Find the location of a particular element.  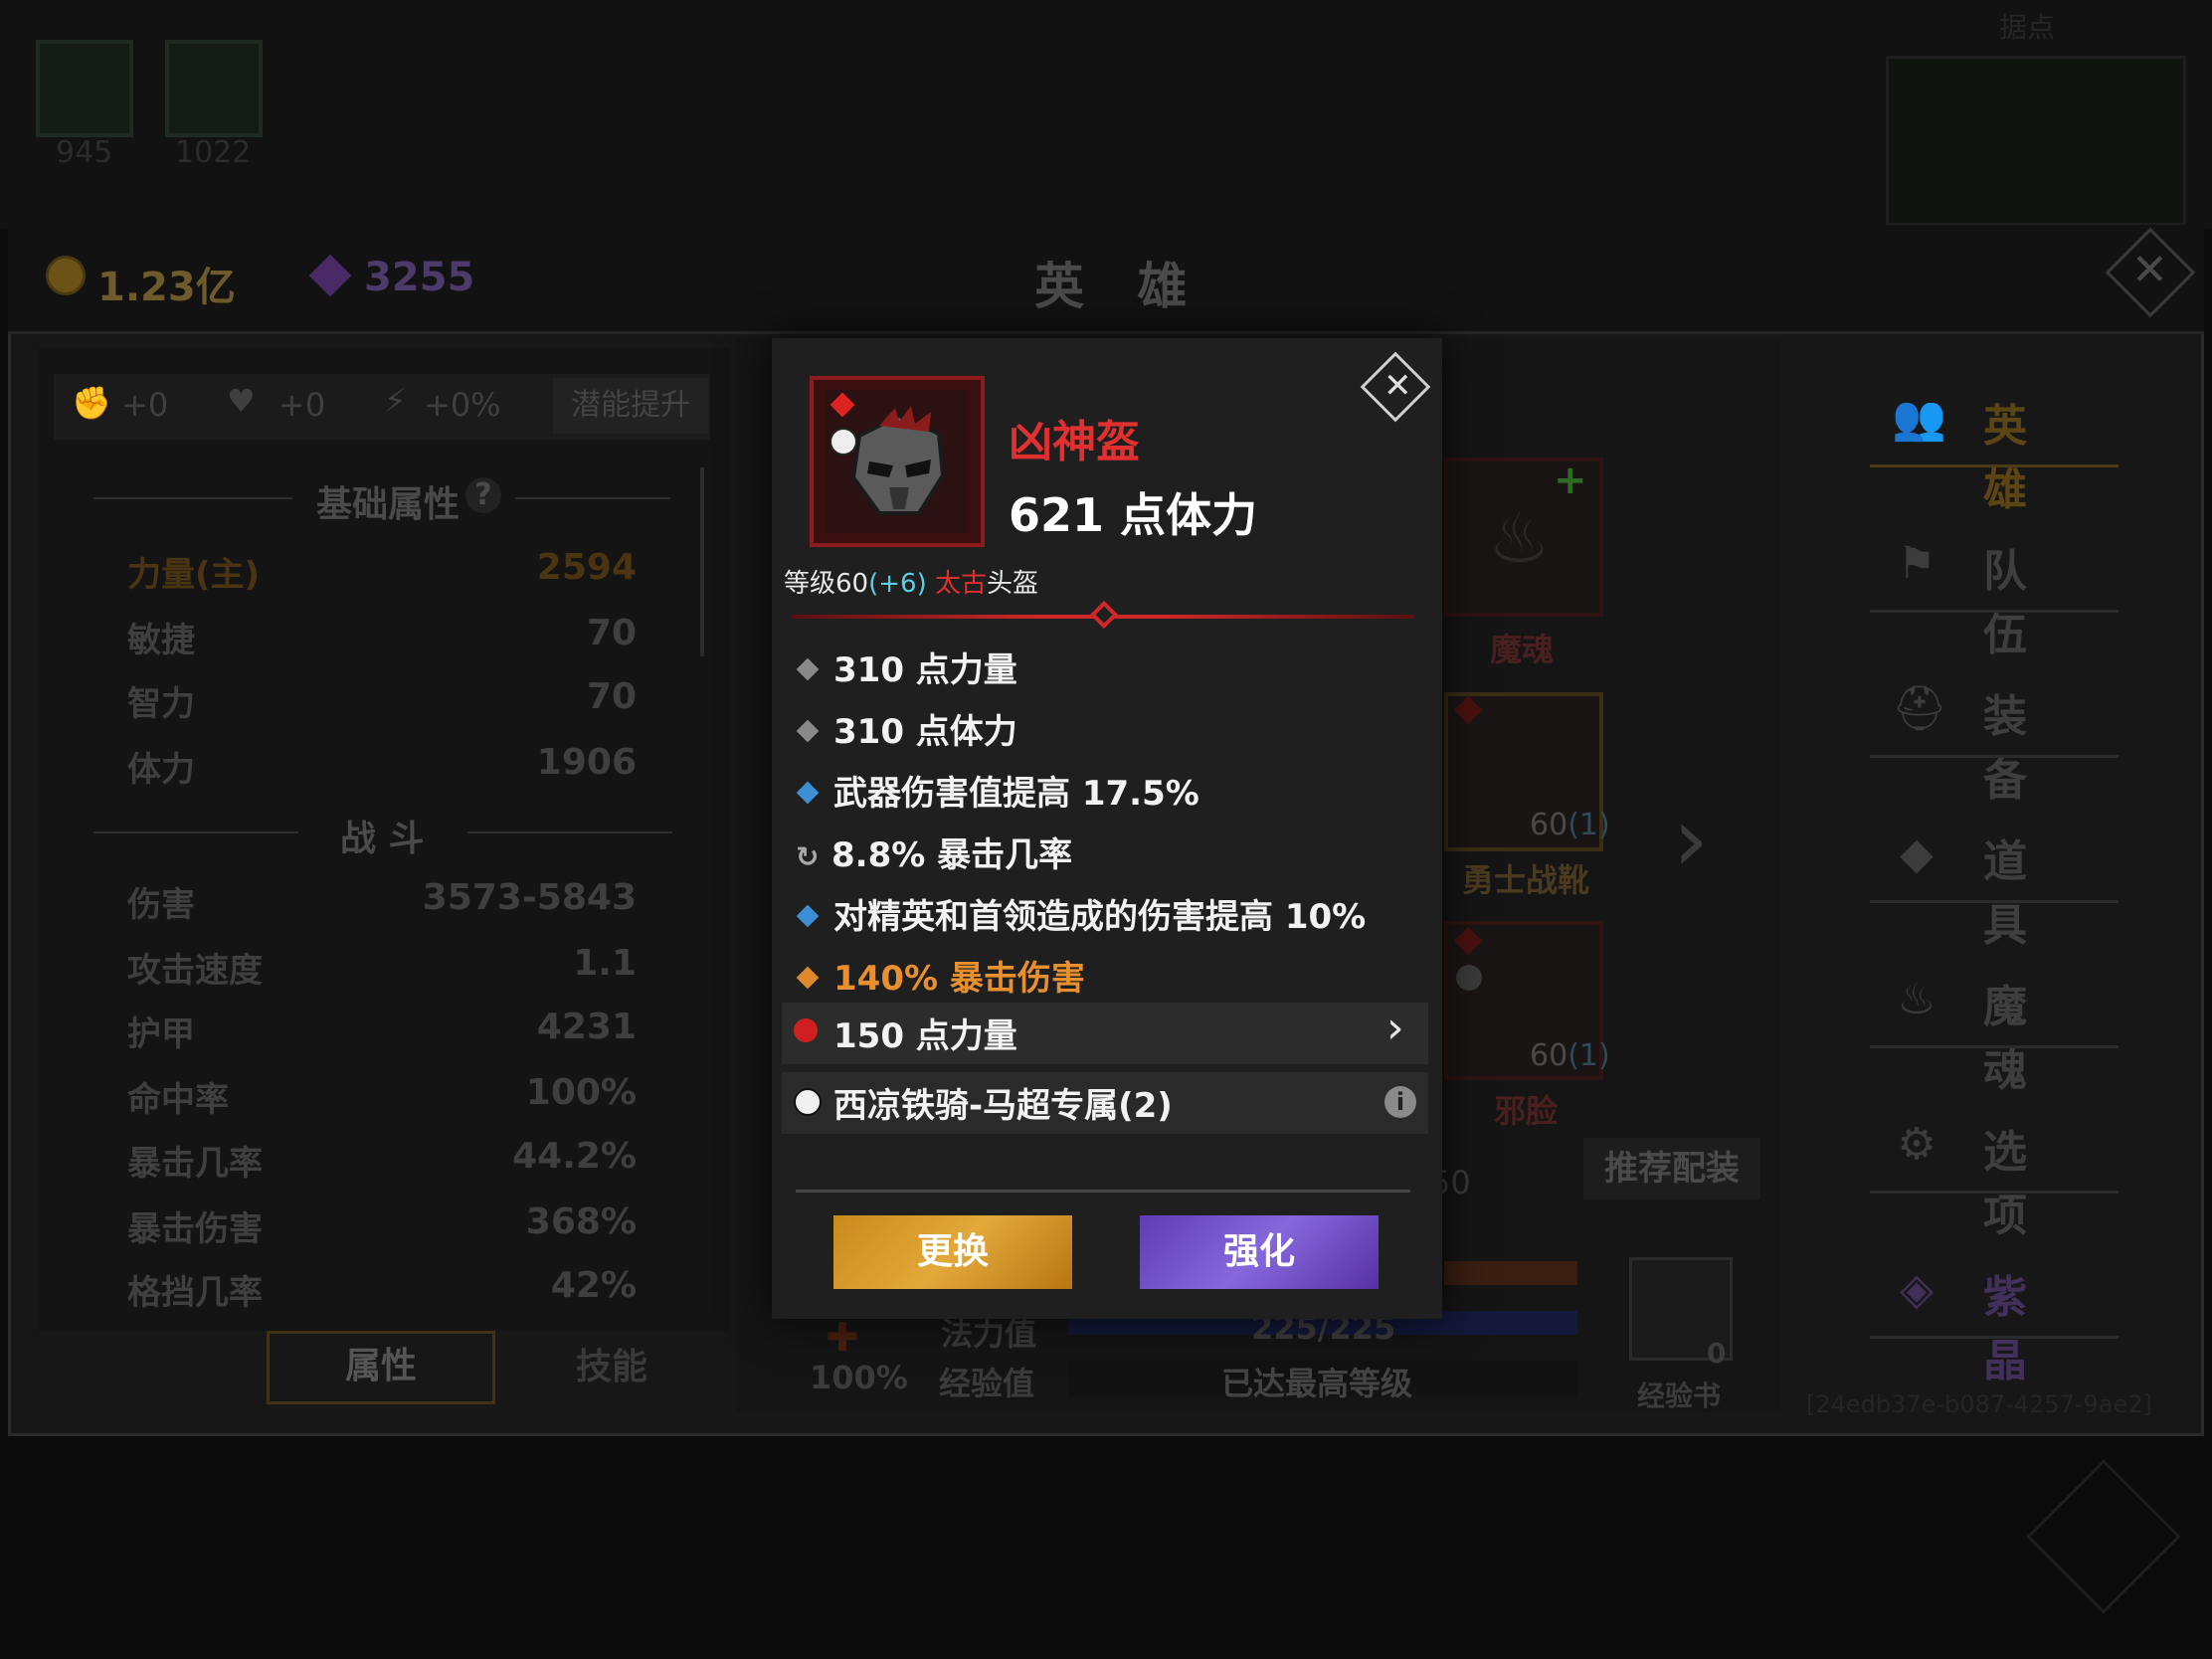

item-level-line: 等级60(+6) 太古头盔 is located at coordinates (911, 584).